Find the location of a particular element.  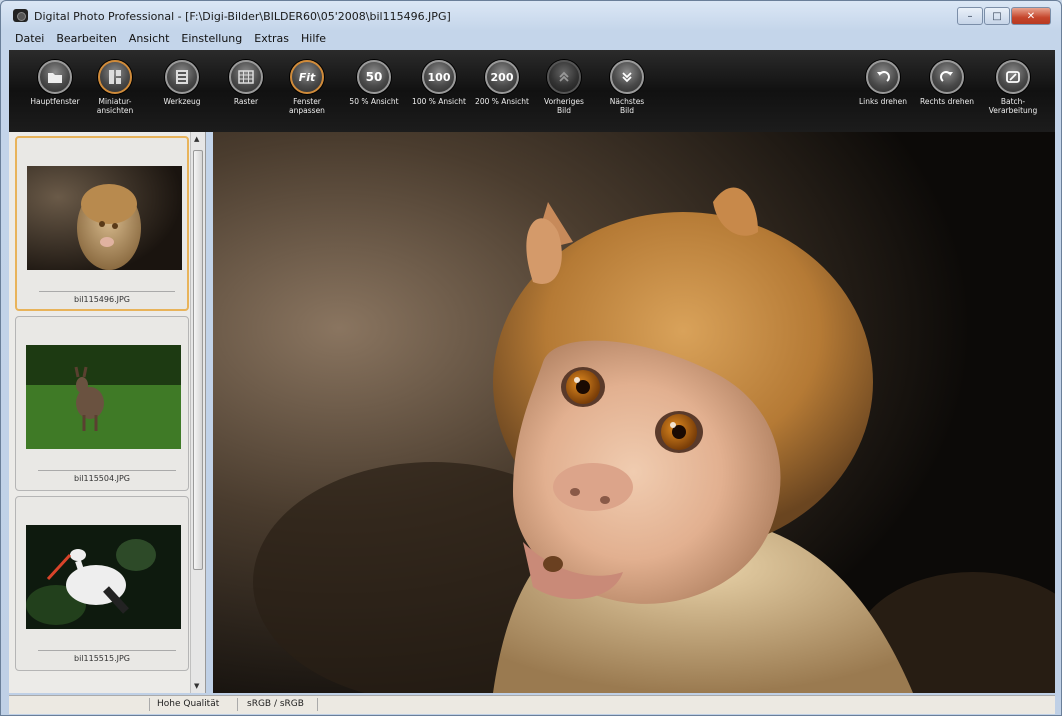

scrollbar-thumb is located at coordinates (198, 360).